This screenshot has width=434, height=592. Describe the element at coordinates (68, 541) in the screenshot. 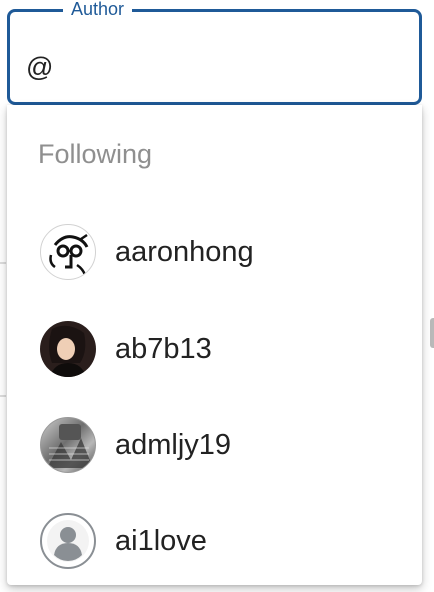

I see `default-user-avatar-icon` at that location.